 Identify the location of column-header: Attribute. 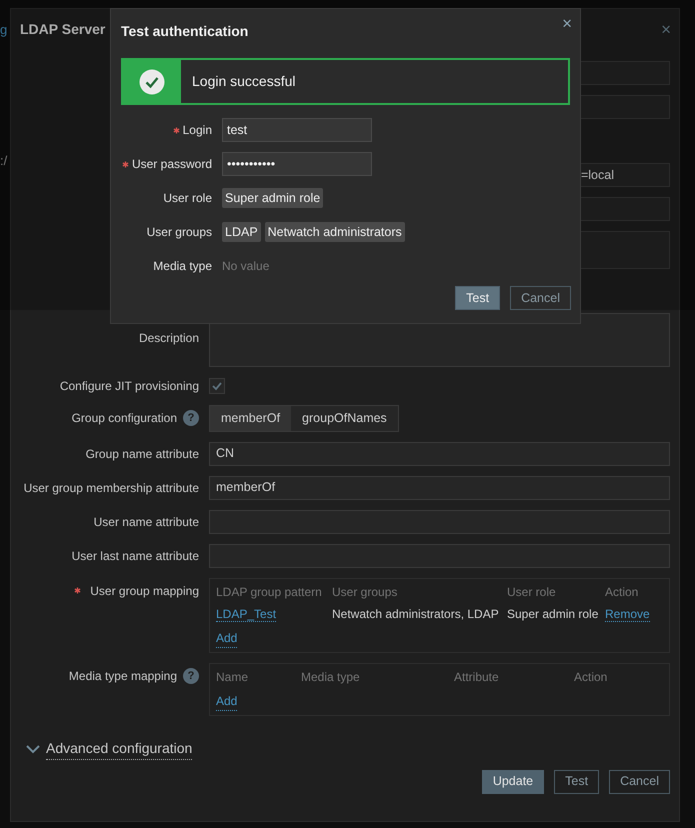
(477, 677).